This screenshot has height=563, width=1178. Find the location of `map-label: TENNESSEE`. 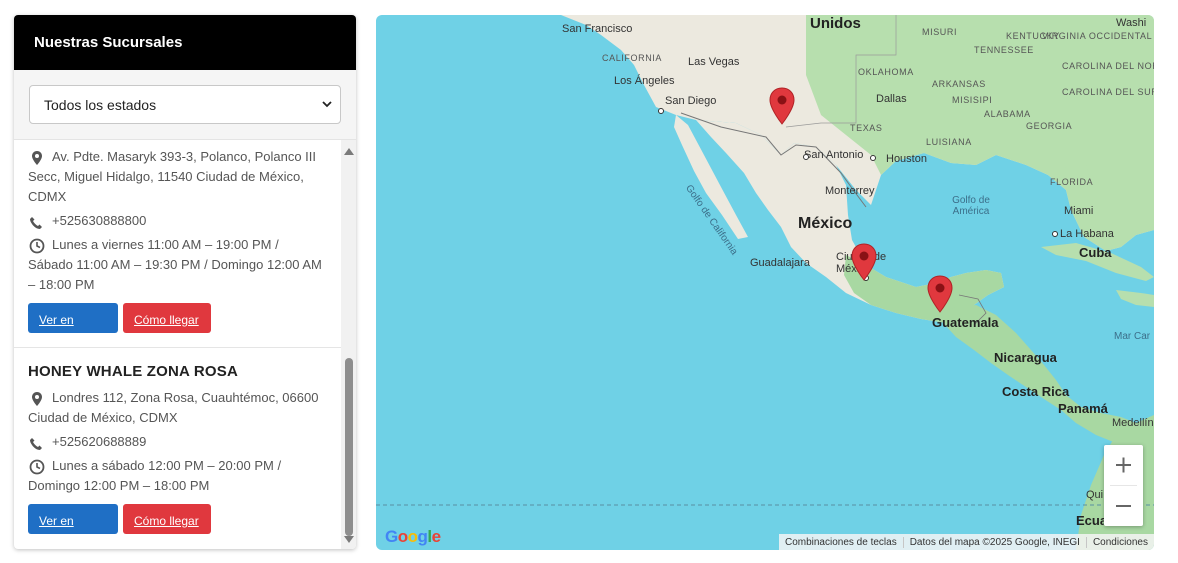

map-label: TENNESSEE is located at coordinates (1004, 50).